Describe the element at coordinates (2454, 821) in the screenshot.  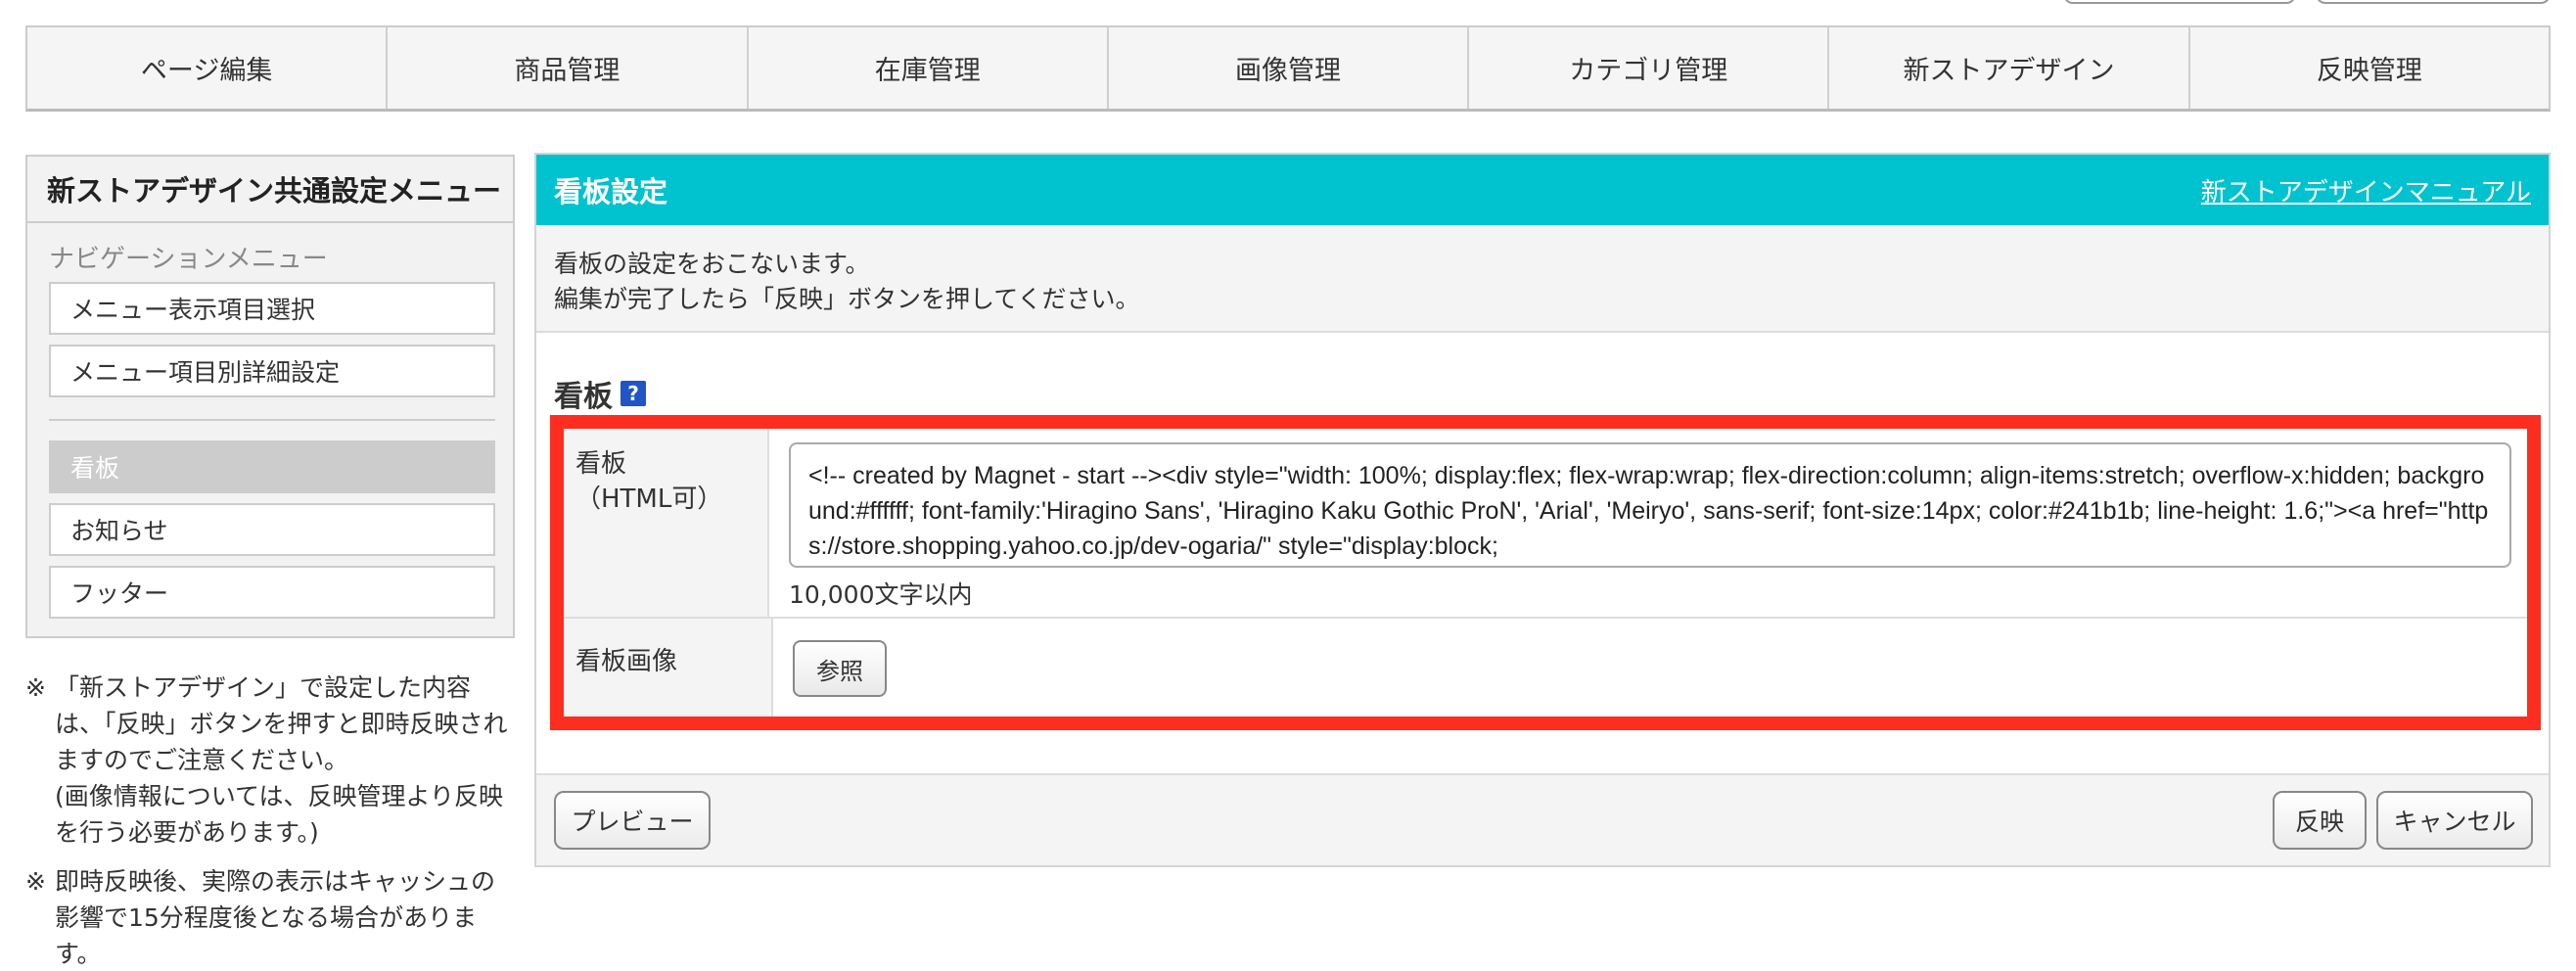
I see `cancel-button: キャンセル` at that location.